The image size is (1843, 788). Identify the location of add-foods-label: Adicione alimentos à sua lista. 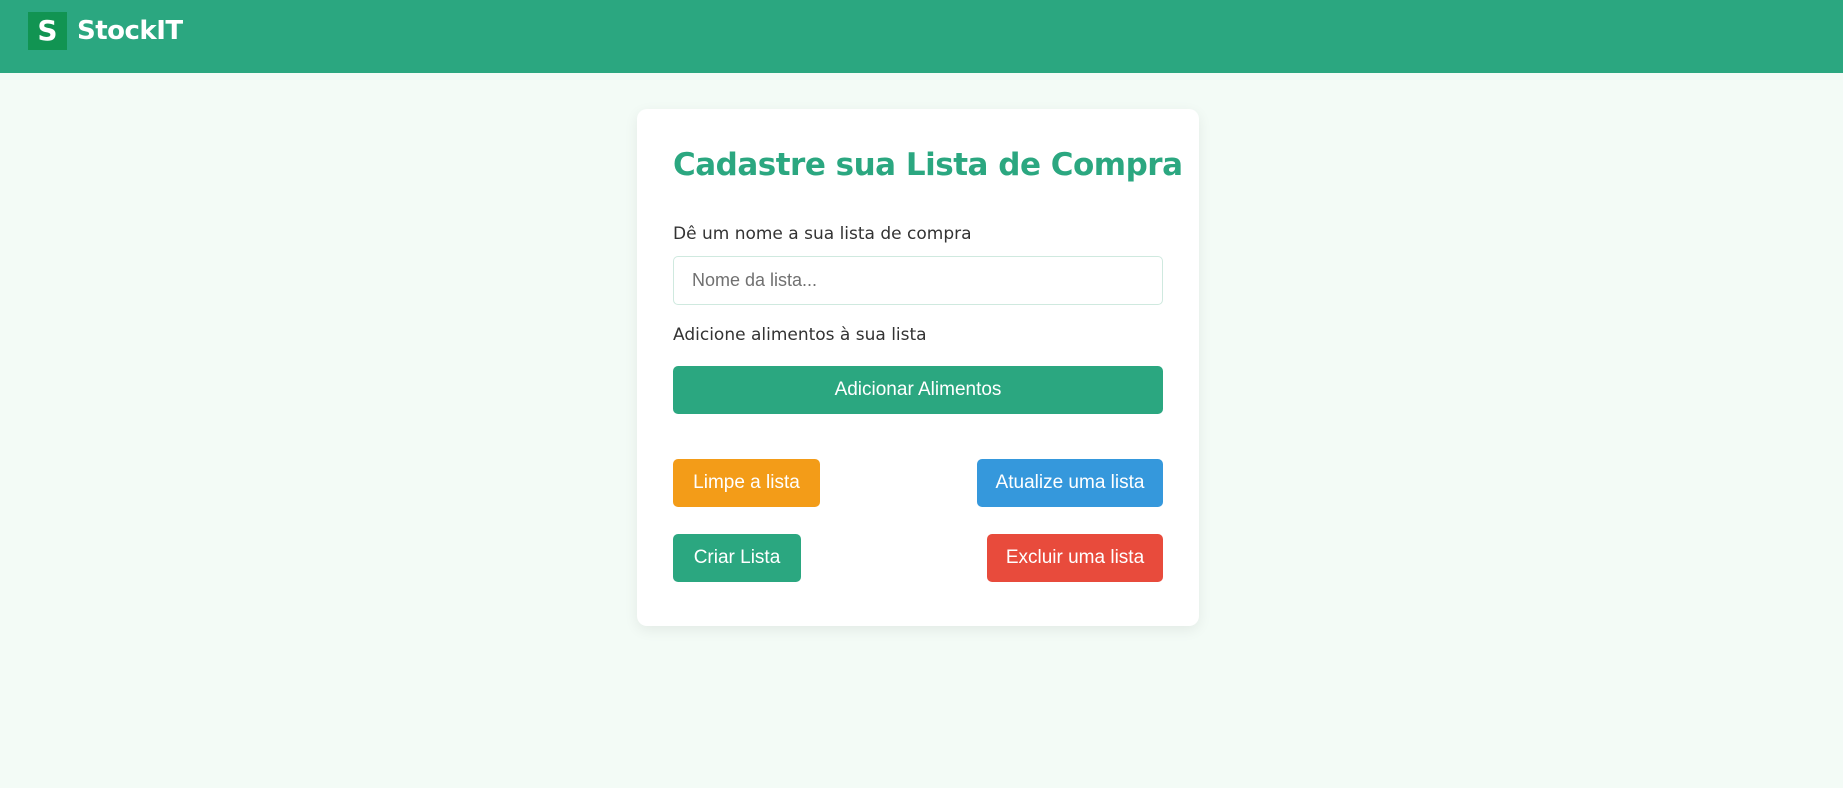
(800, 335).